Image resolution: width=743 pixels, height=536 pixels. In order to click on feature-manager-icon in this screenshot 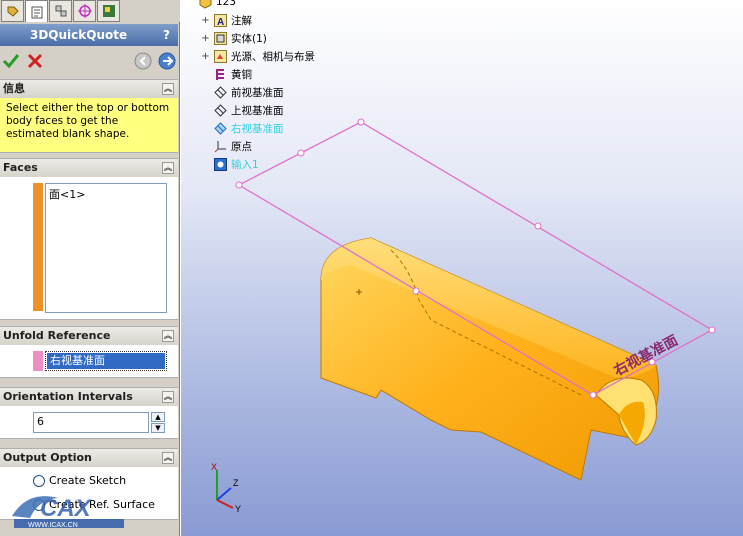, I will do `click(13, 11)`.